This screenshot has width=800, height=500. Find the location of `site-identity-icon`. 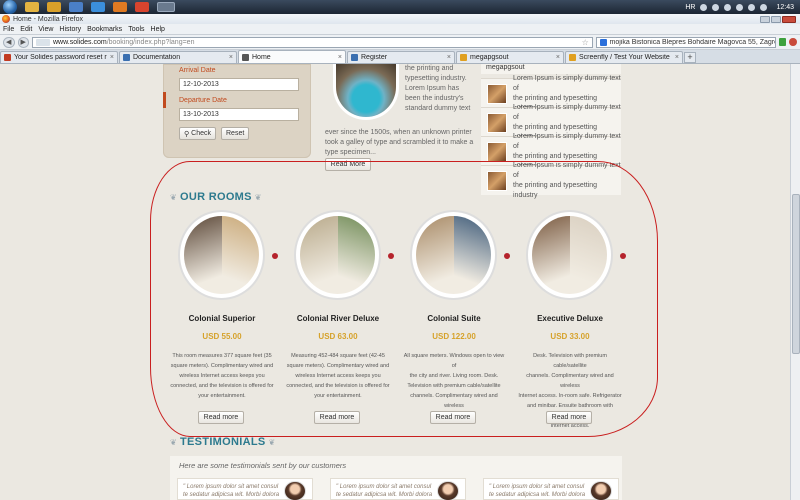

site-identity-icon is located at coordinates (43, 42).